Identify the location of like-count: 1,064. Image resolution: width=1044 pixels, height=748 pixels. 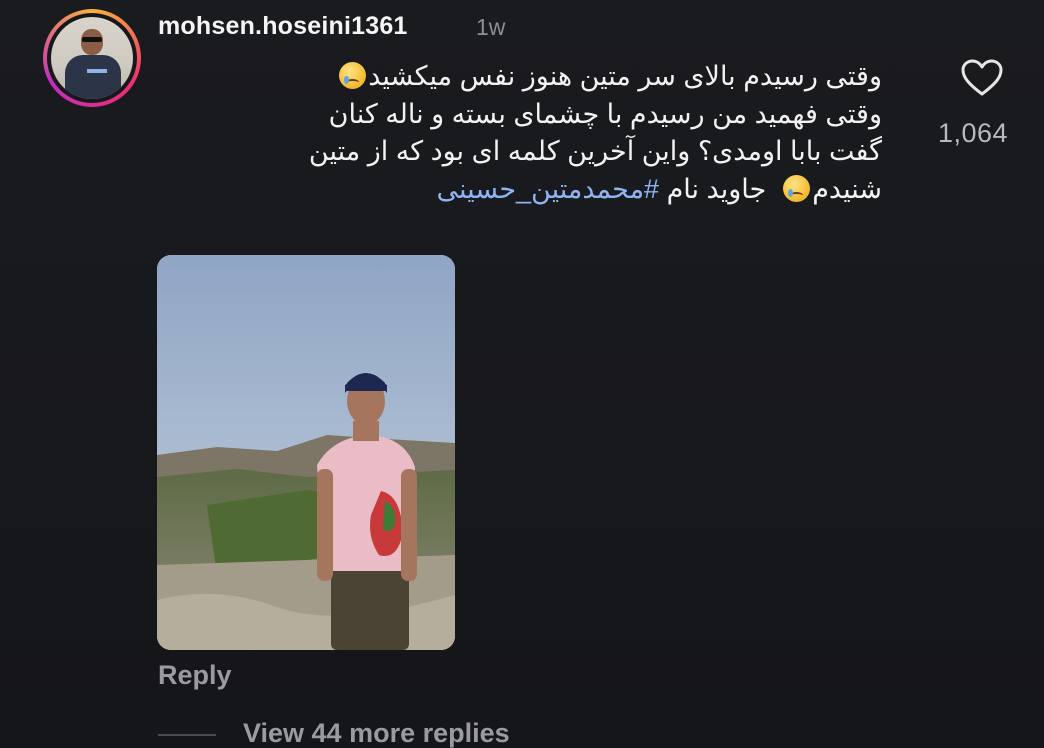
(973, 133).